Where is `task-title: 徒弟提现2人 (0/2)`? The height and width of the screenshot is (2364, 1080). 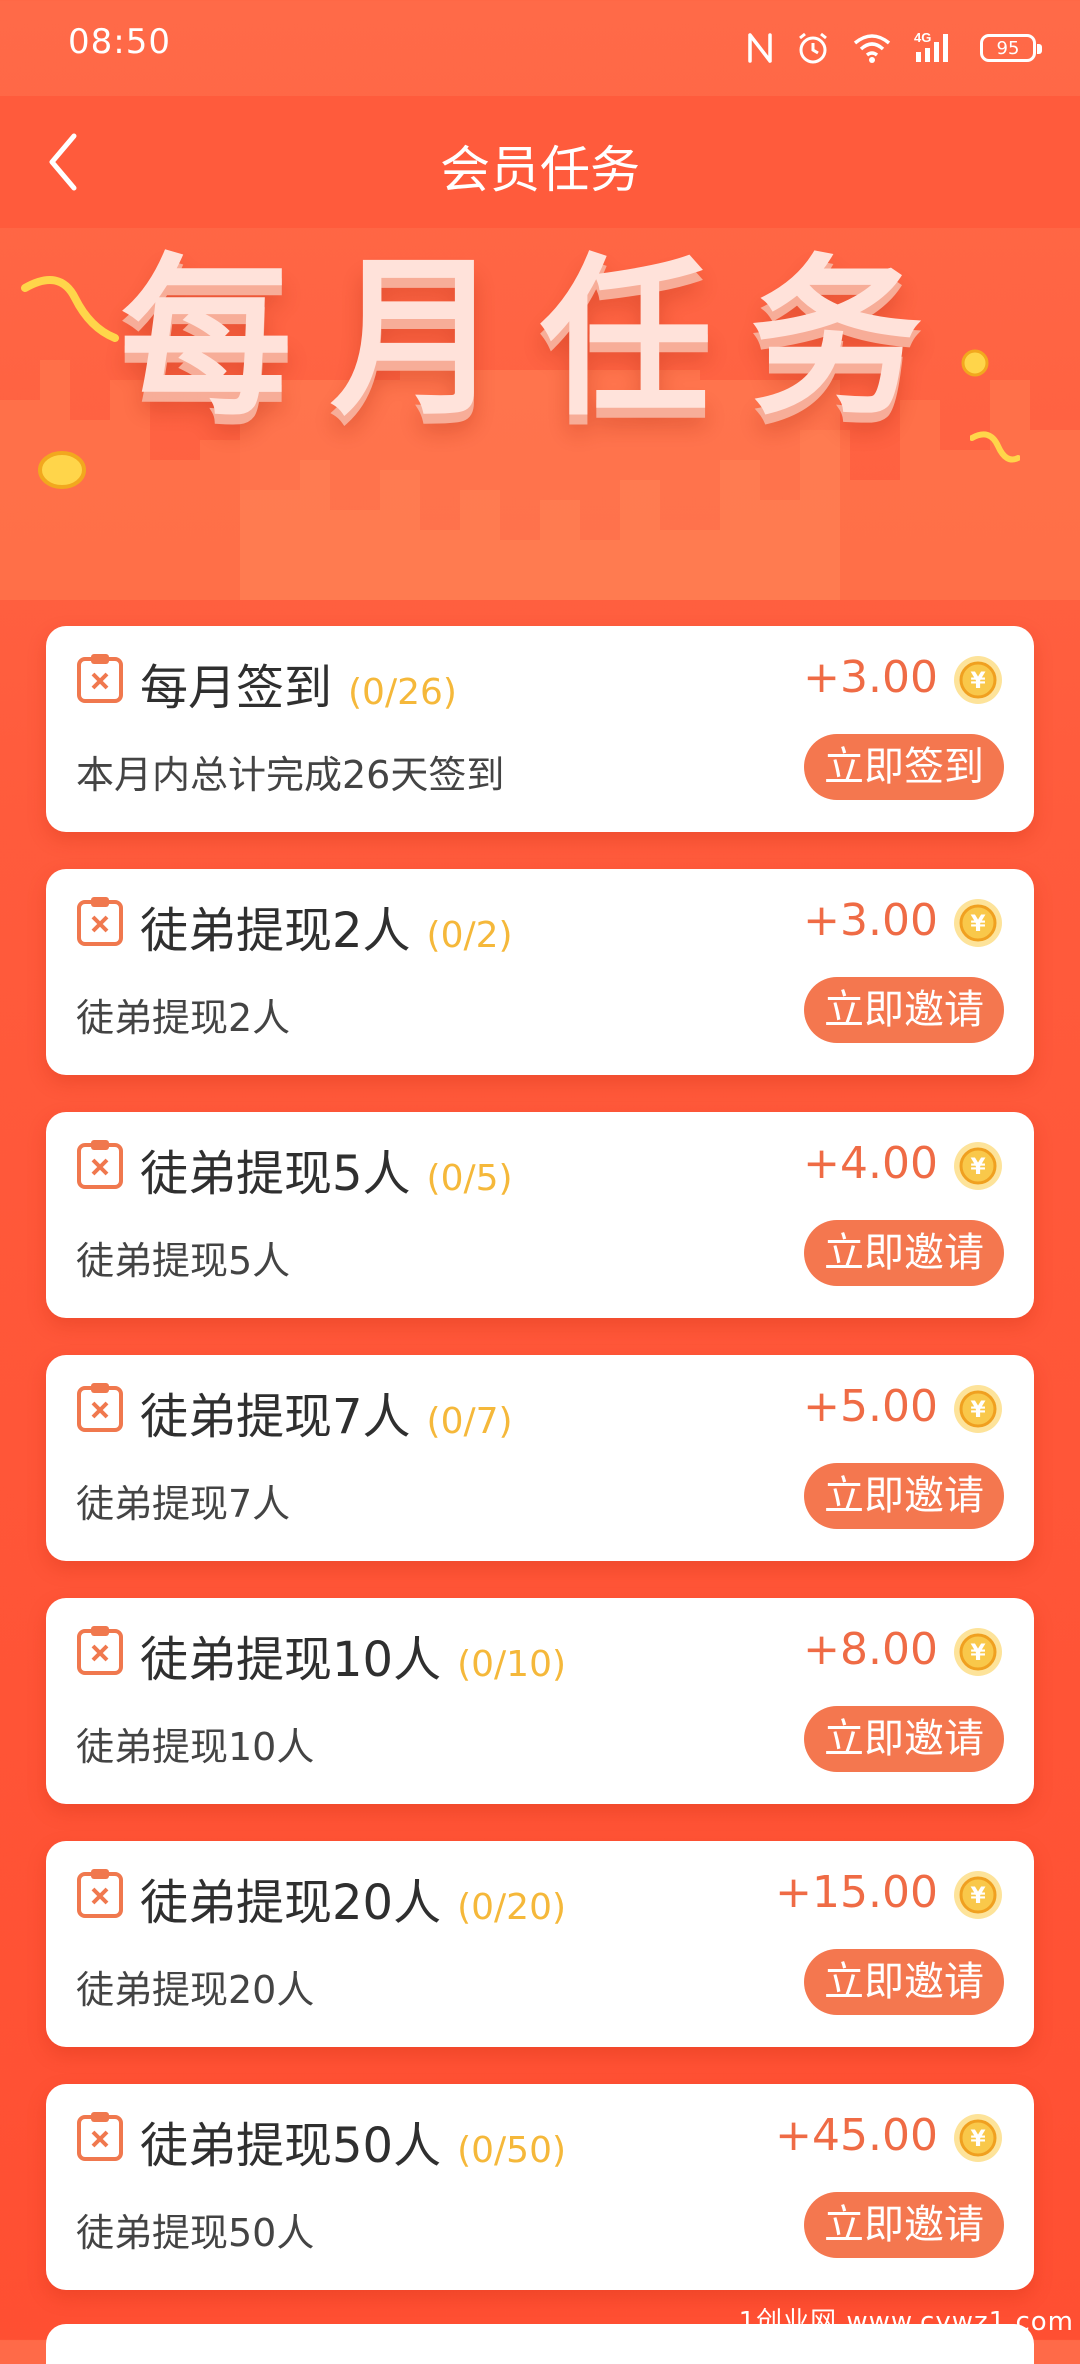 task-title: 徒弟提现2人 (0/2) is located at coordinates (326, 931).